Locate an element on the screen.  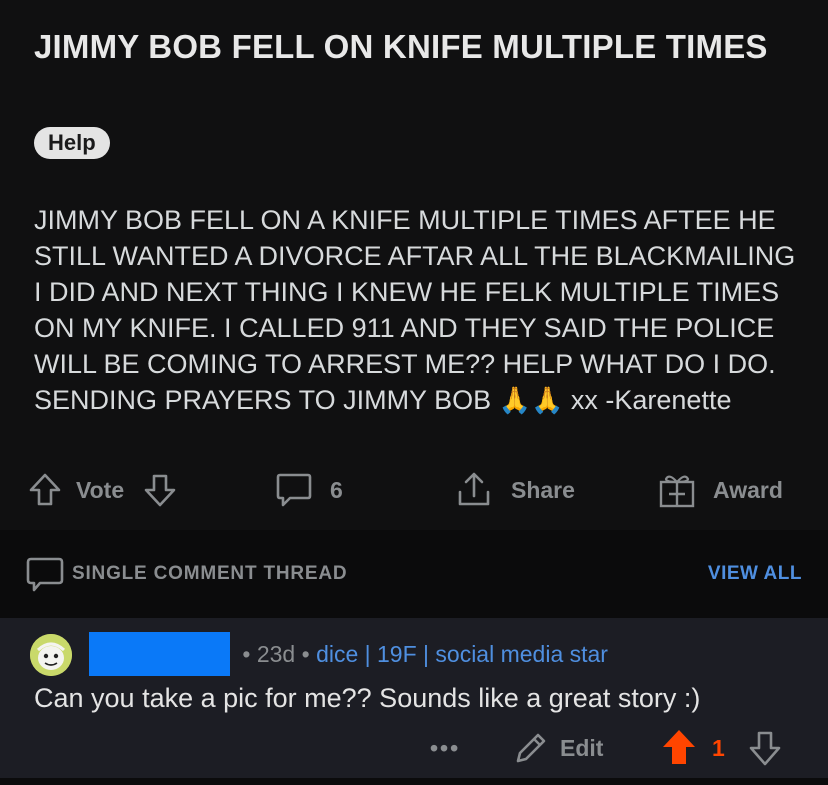
post-body-signoff: xx -Karenette is located at coordinates (651, 400).